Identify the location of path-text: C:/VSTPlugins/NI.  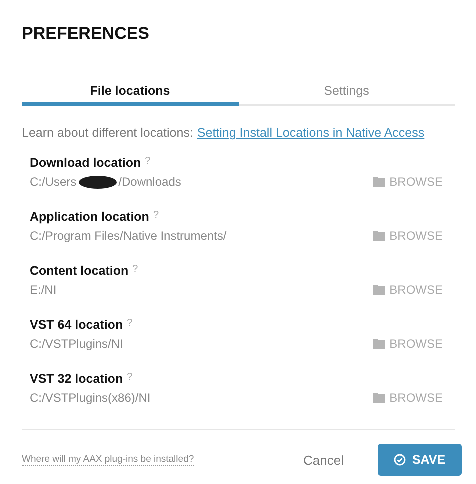
(77, 344).